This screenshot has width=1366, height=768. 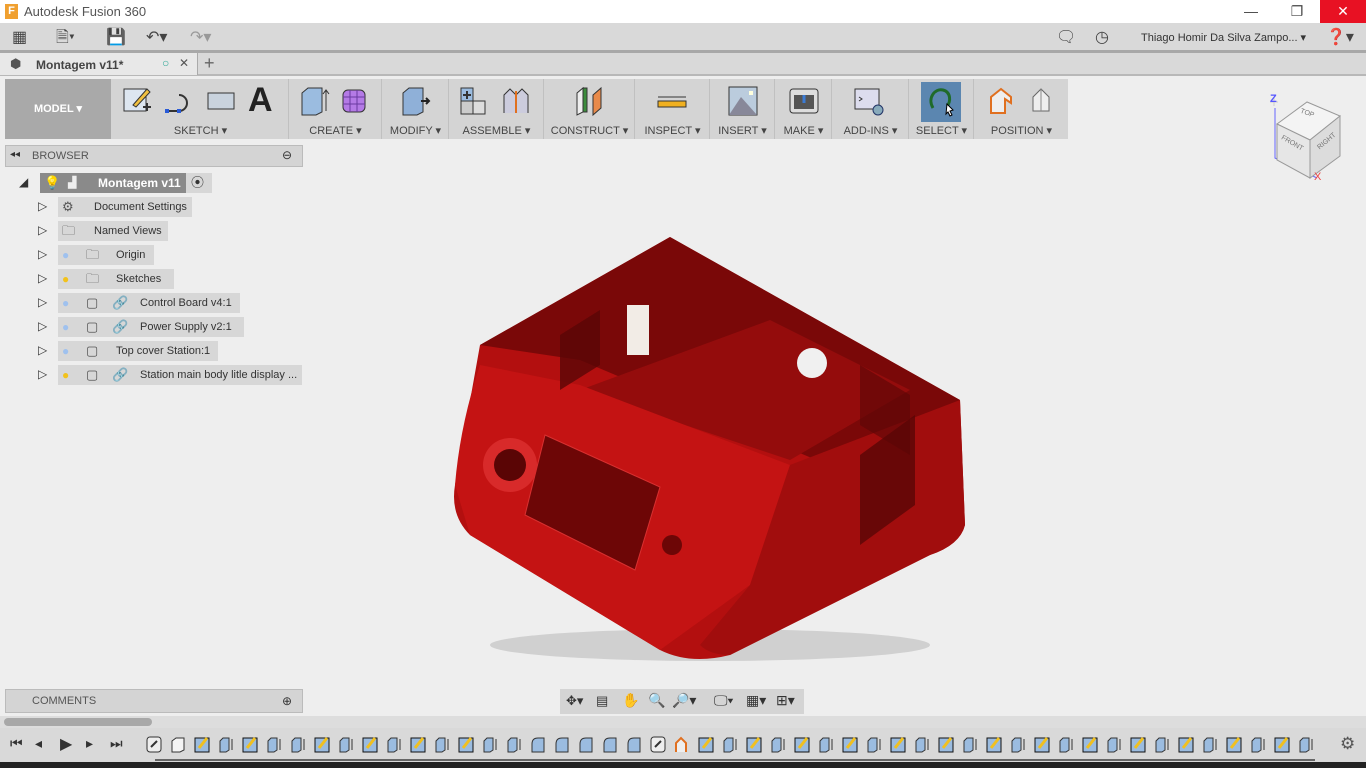 What do you see at coordinates (209, 63) in the screenshot?
I see `new-tab-icon: +` at bounding box center [209, 63].